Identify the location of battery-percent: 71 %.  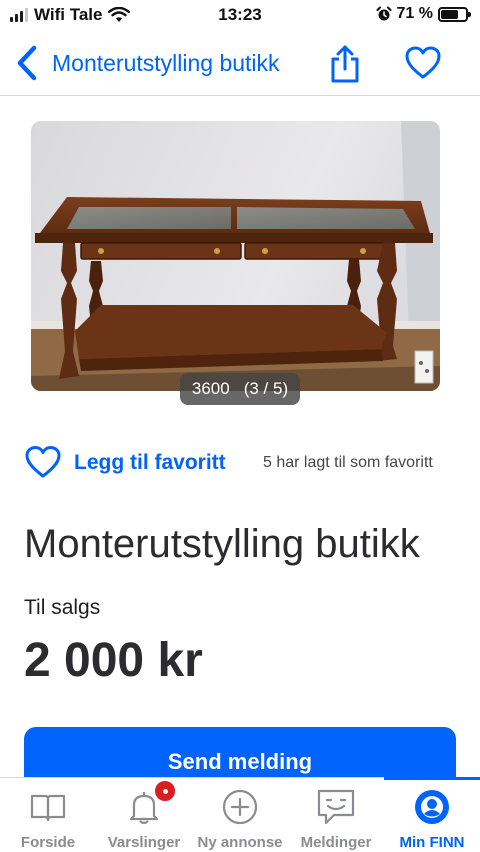
(414, 13).